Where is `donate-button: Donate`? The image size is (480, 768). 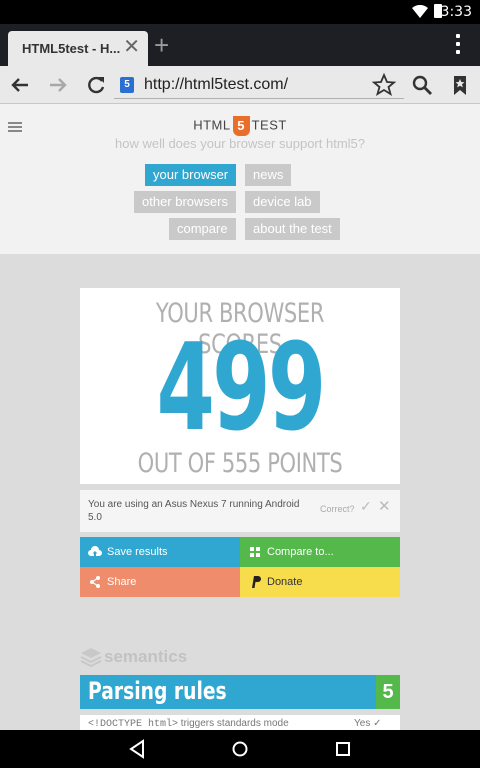 donate-button: Donate is located at coordinates (320, 582).